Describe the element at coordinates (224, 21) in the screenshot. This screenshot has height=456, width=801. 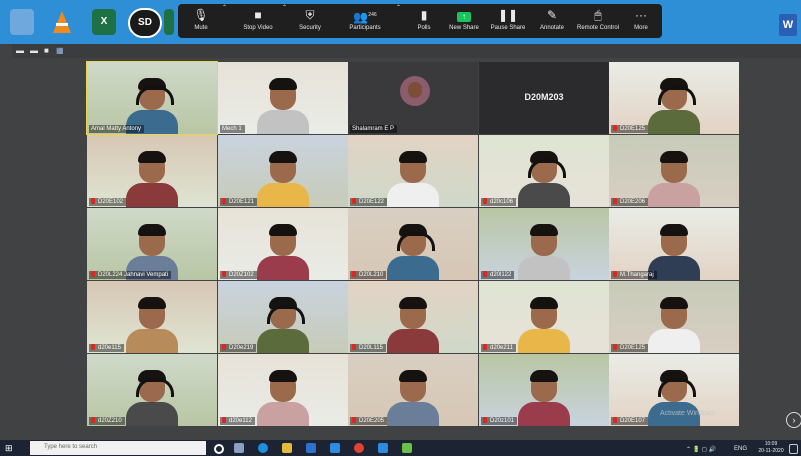
I see `mute-chevron-icon: ⌃` at that location.